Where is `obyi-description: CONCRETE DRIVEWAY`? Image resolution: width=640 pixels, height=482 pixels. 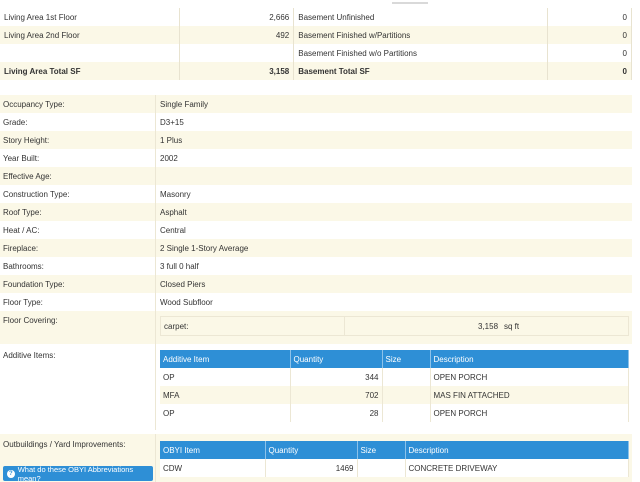 obyi-description: CONCRETE DRIVEWAY is located at coordinates (517, 468).